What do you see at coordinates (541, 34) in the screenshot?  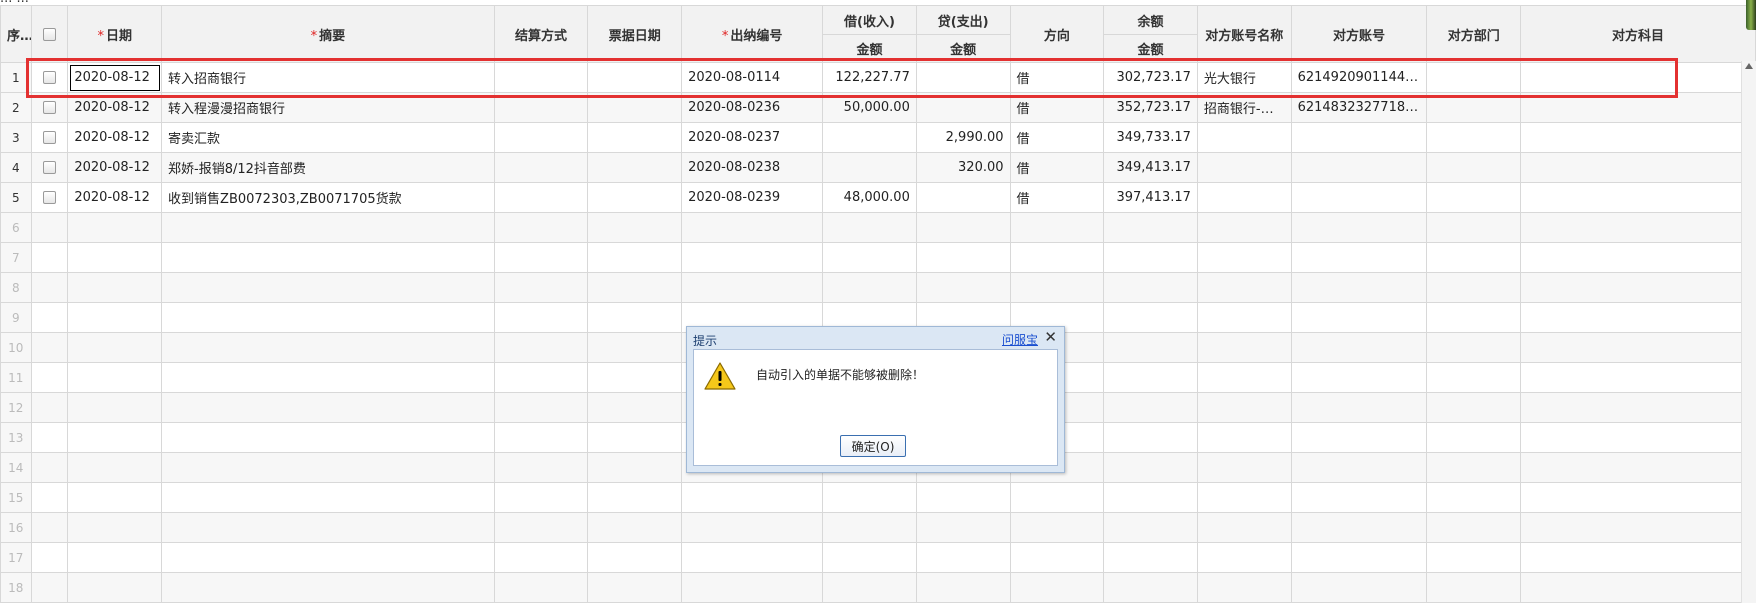 I see `col-header-settle: 结算方式` at bounding box center [541, 34].